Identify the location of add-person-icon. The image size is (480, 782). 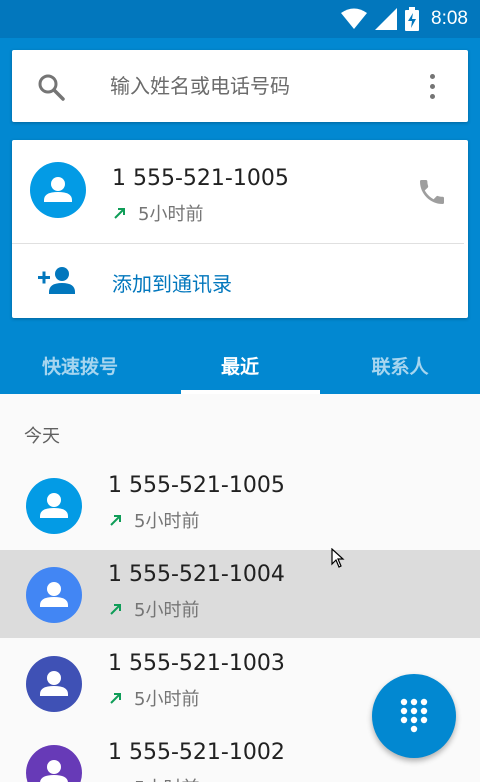
(56, 280).